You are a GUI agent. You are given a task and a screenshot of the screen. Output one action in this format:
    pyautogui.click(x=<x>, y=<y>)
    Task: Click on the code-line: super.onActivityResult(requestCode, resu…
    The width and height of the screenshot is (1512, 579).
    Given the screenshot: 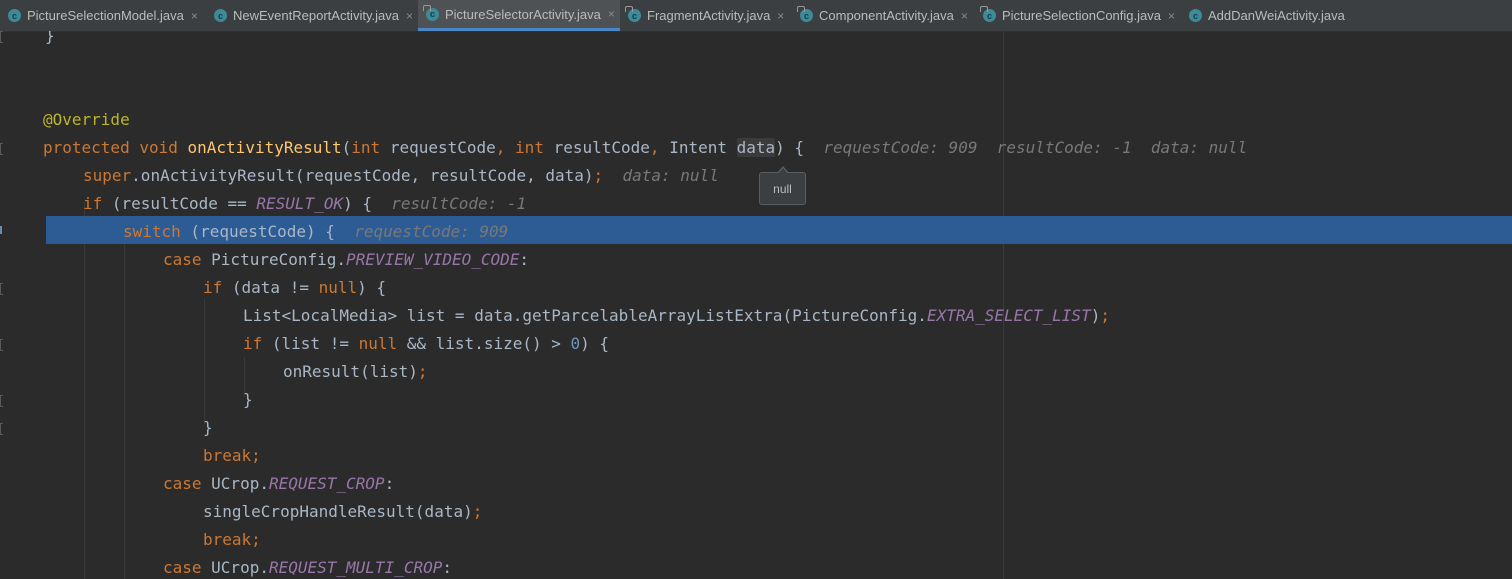 What is the action you would take?
    pyautogui.click(x=401, y=176)
    